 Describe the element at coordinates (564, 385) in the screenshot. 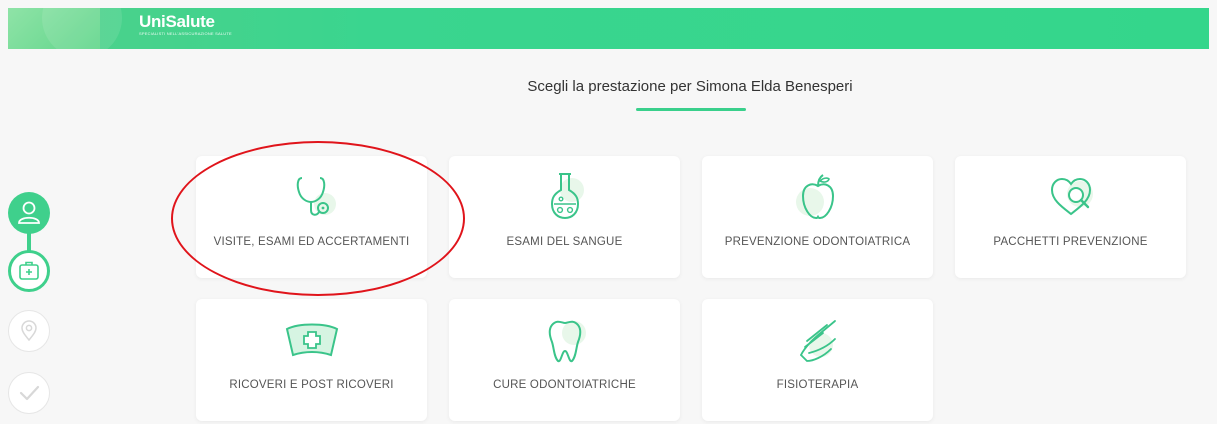

I see `service-label: CURE ODONTOIATRICHE` at that location.